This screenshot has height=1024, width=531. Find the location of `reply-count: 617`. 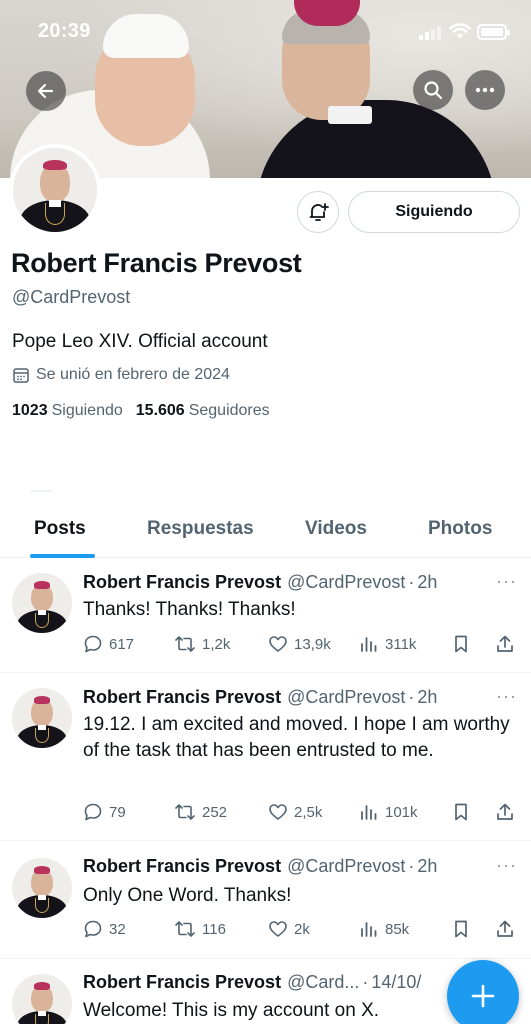

reply-count: 617 is located at coordinates (122, 644).